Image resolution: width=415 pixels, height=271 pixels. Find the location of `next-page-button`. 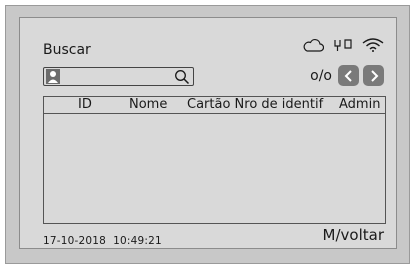

next-page-button is located at coordinates (373, 75).